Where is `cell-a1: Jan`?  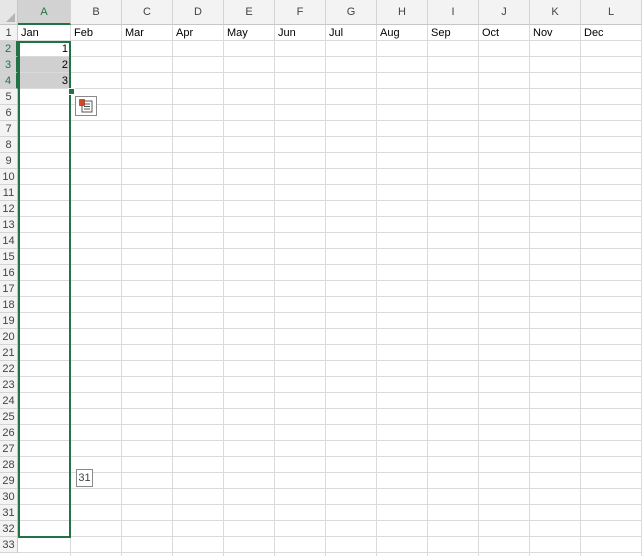 cell-a1: Jan is located at coordinates (30, 33).